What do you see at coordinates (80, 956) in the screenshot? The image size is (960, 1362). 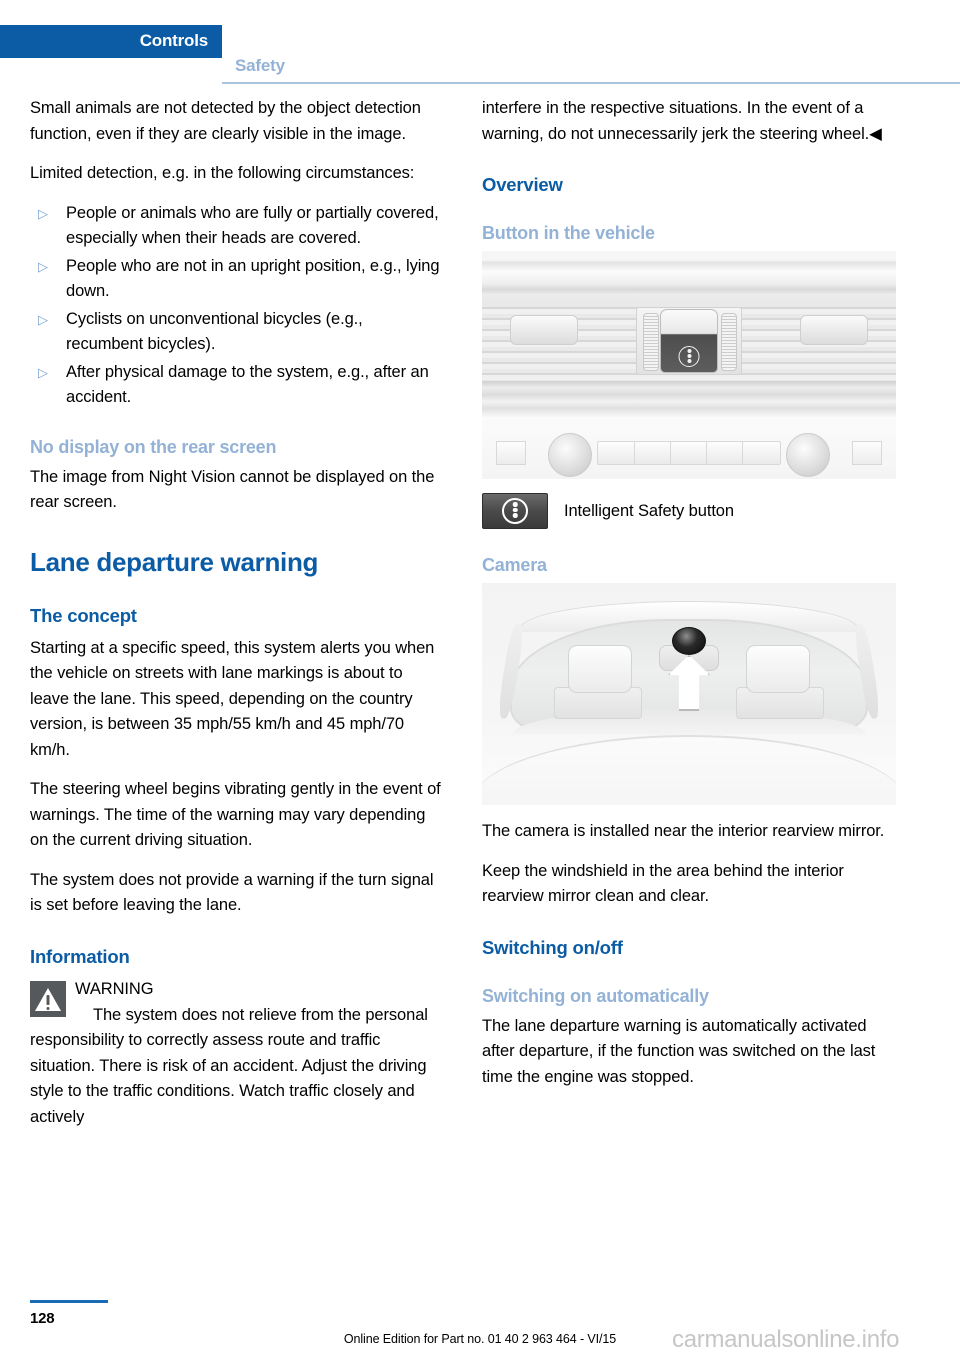 I see `heading-information: Information` at bounding box center [80, 956].